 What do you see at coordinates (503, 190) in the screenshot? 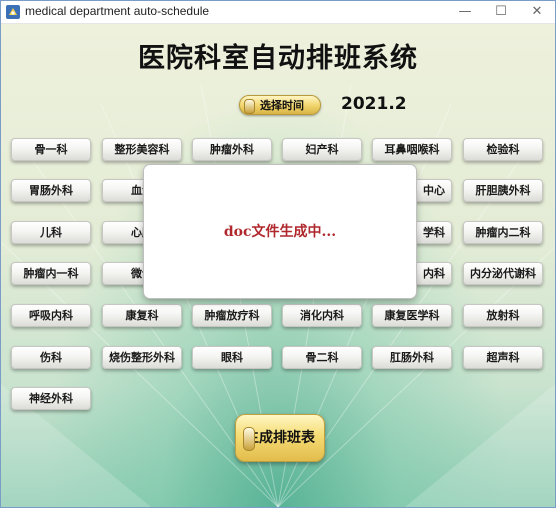
I see `dept-button-gan-dan-yi-wai: 肝胆胰外科` at bounding box center [503, 190].